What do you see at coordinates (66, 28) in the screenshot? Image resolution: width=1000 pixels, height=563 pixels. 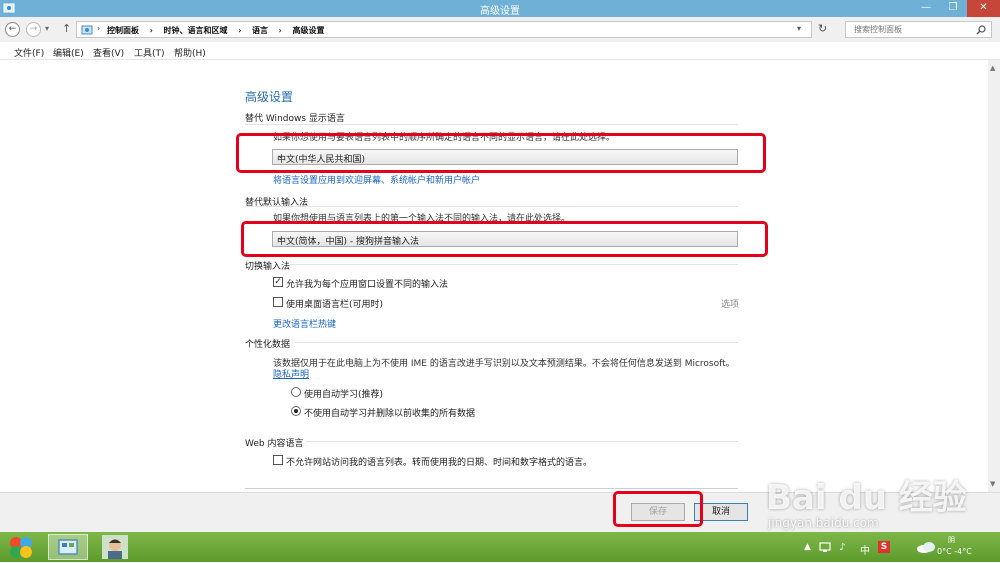 I see `up-arrow-icon: ↑` at bounding box center [66, 28].